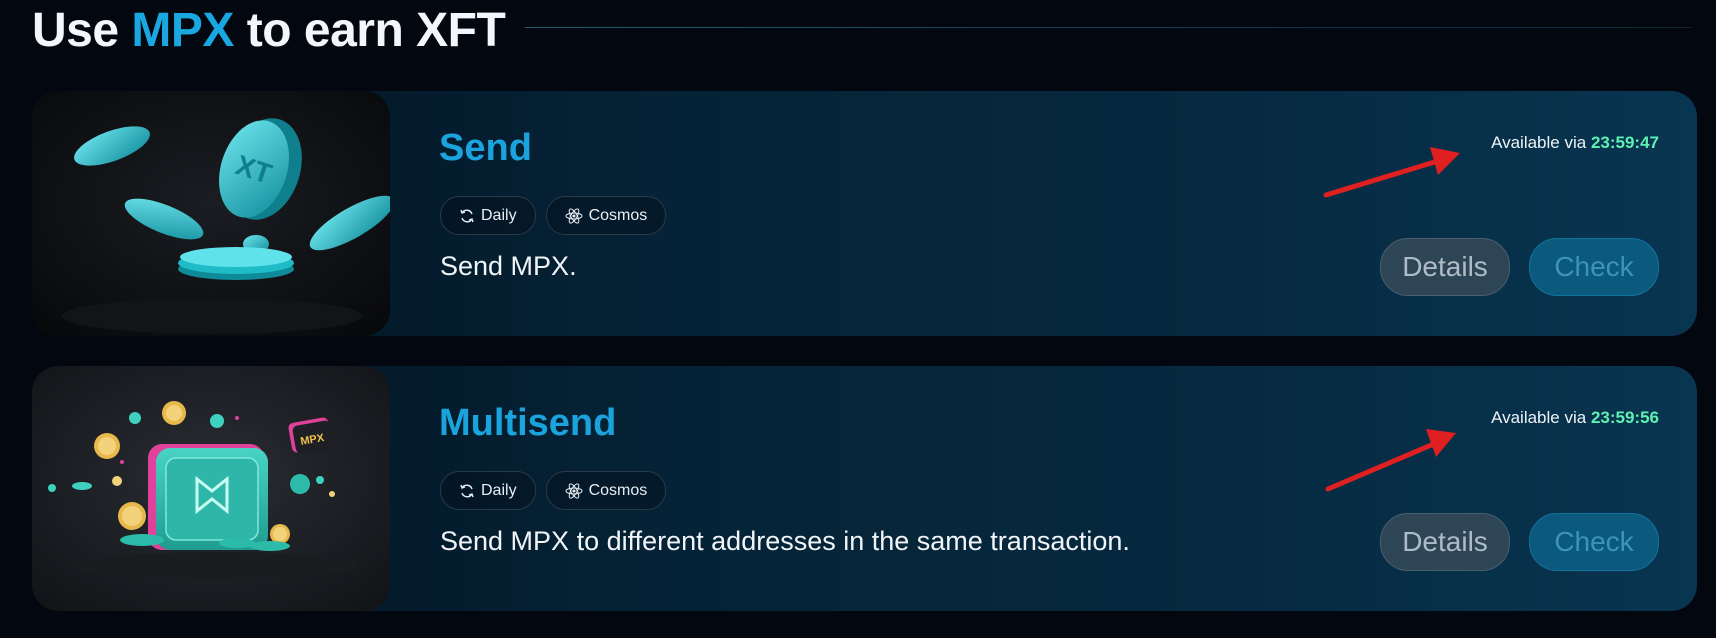  I want to click on title-divider, so click(1108, 27).